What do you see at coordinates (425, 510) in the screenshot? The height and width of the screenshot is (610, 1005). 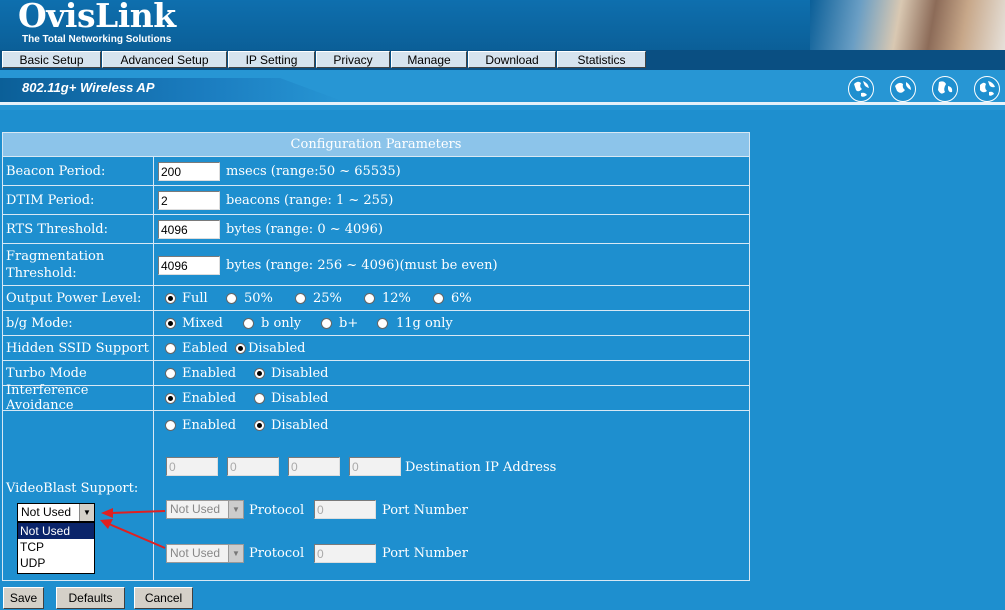 I see `port-number-label-1: Port Number` at bounding box center [425, 510].